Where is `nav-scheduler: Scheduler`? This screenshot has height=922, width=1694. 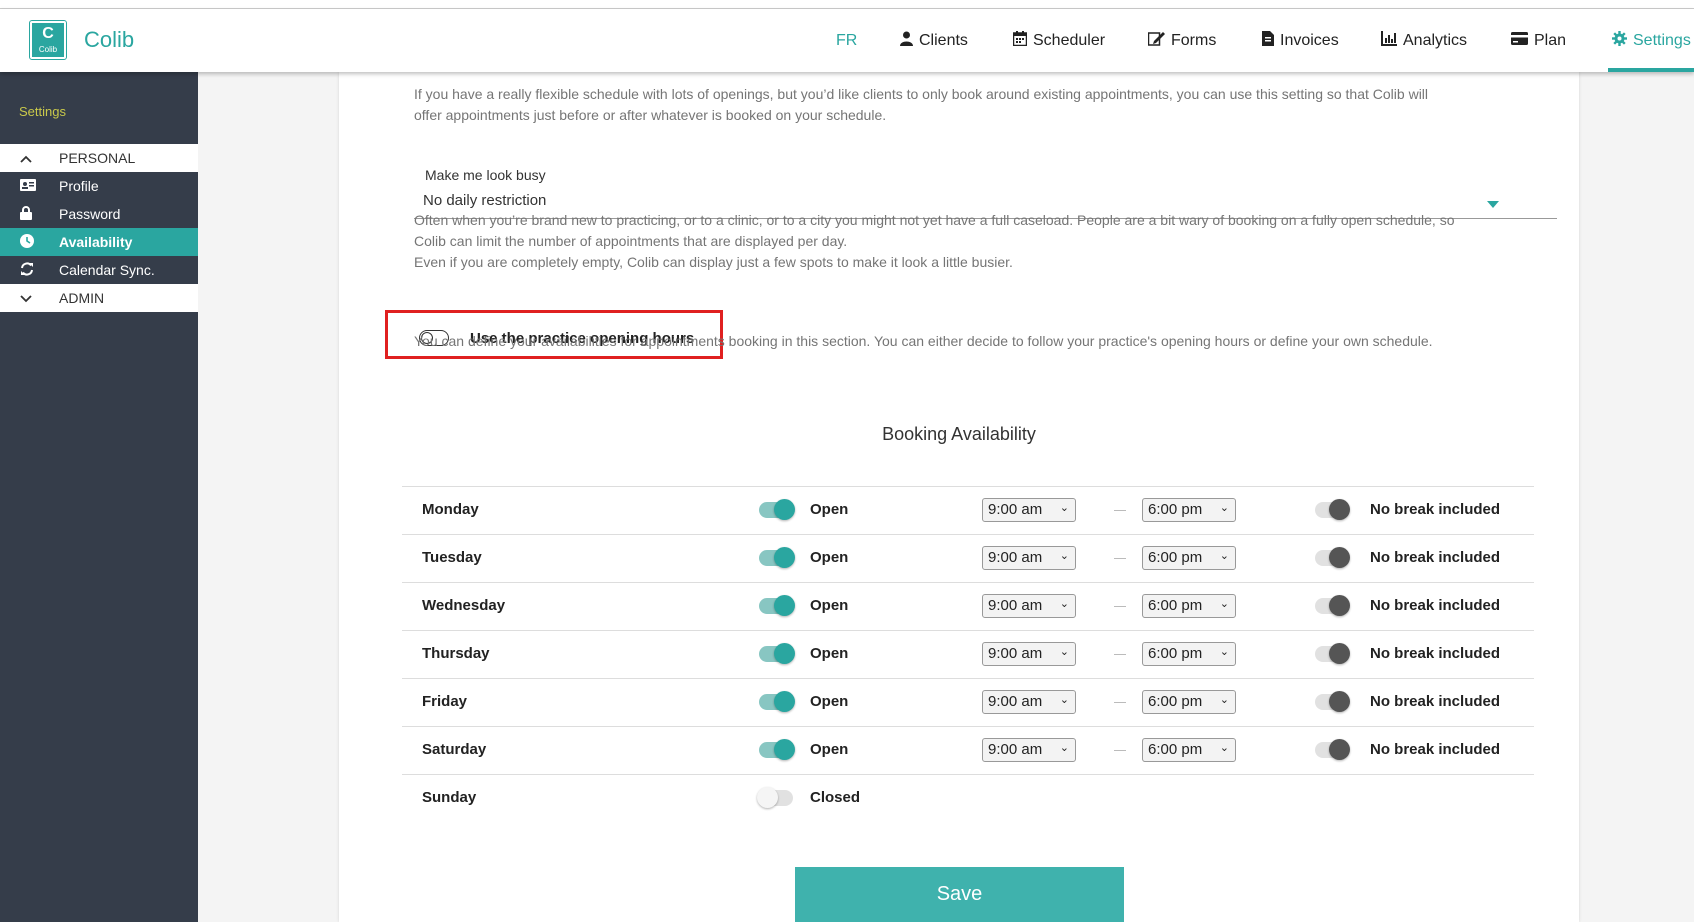 nav-scheduler: Scheduler is located at coordinates (1058, 40).